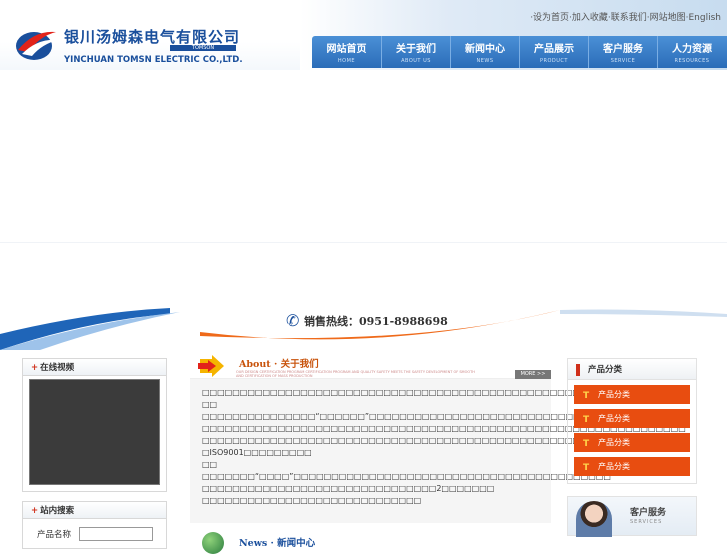  I want to click on company-name-en: YINCHUAN TOMSN ELECTRIC CO.,LTD., so click(153, 60).